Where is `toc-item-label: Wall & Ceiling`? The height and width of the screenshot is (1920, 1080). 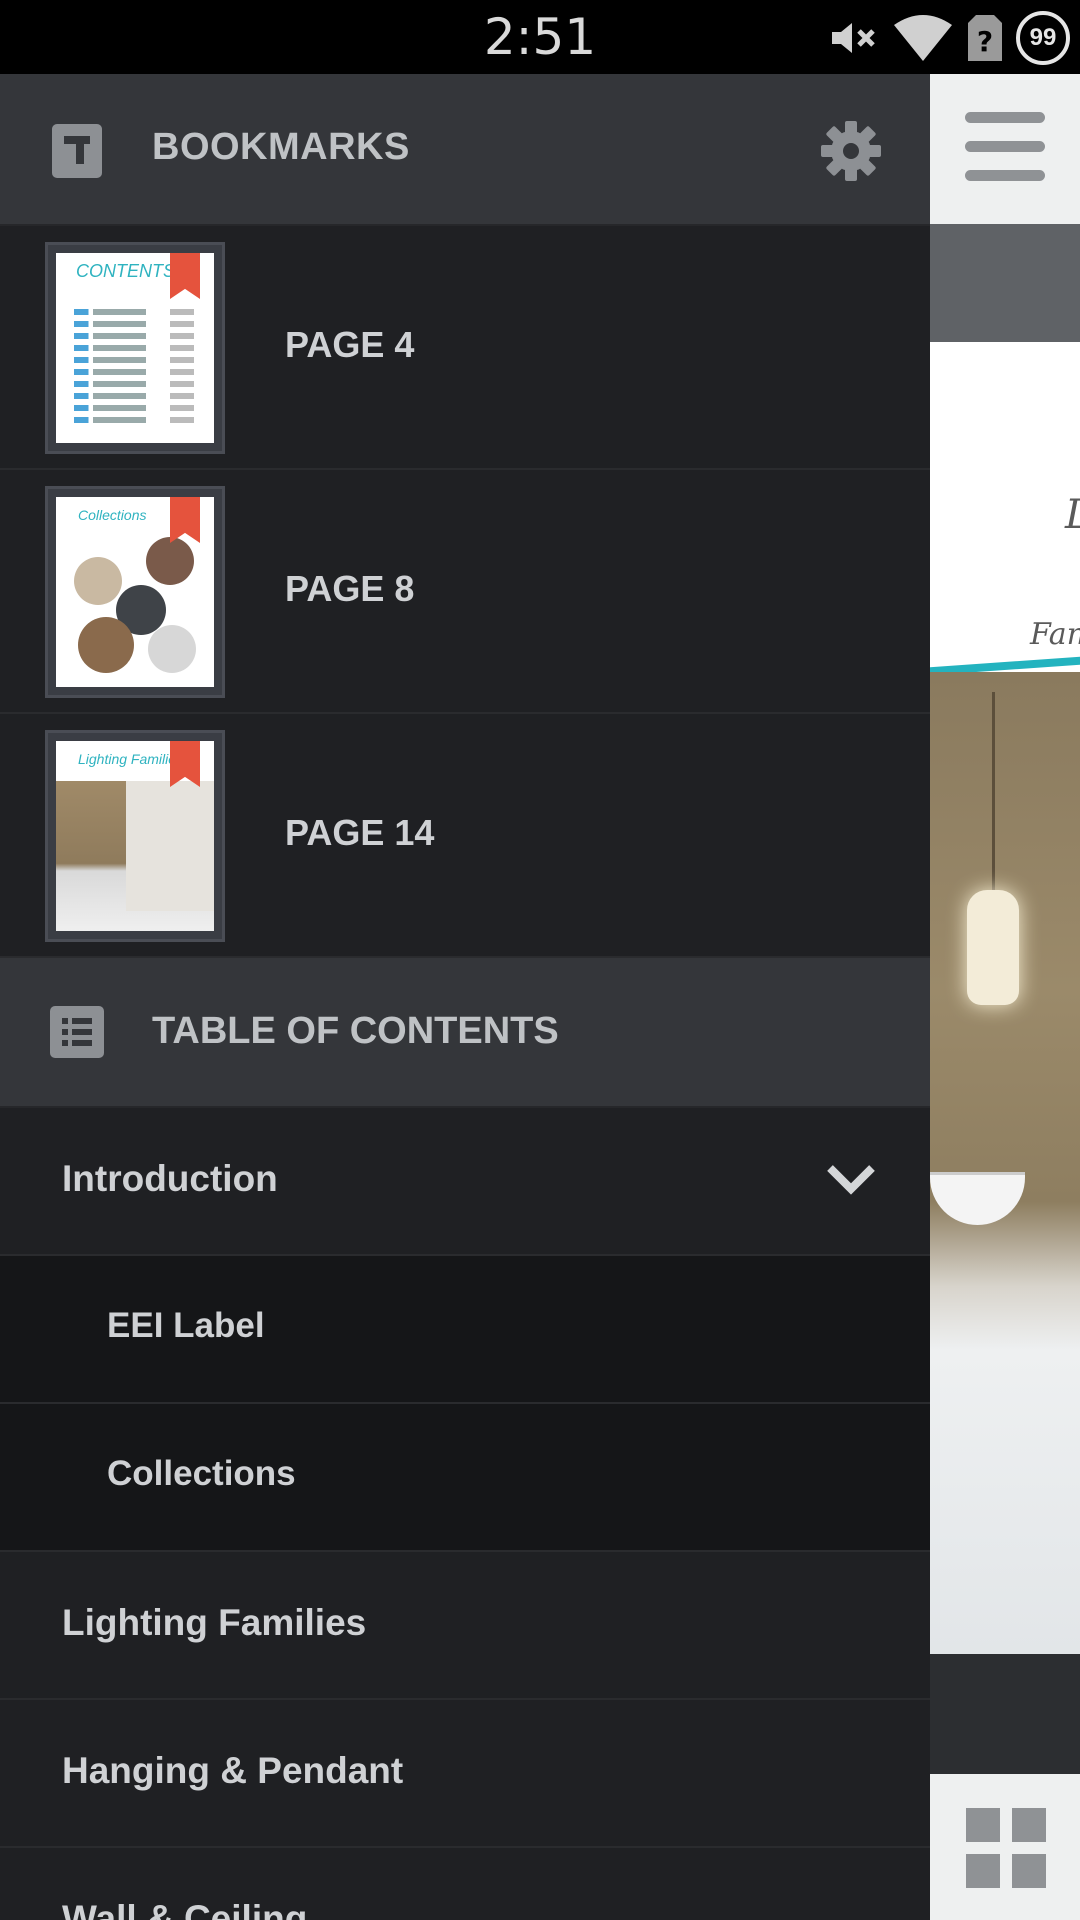 toc-item-label: Wall & Ceiling is located at coordinates (185, 1909).